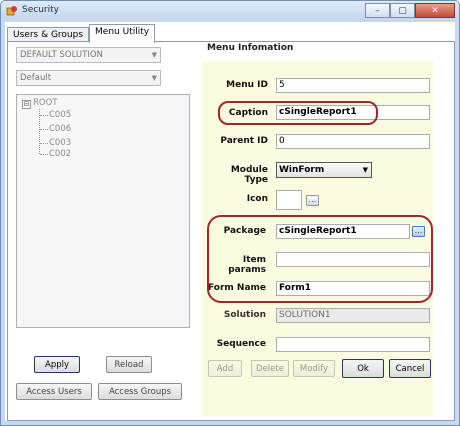  I want to click on tree-node: C003, so click(60, 143).